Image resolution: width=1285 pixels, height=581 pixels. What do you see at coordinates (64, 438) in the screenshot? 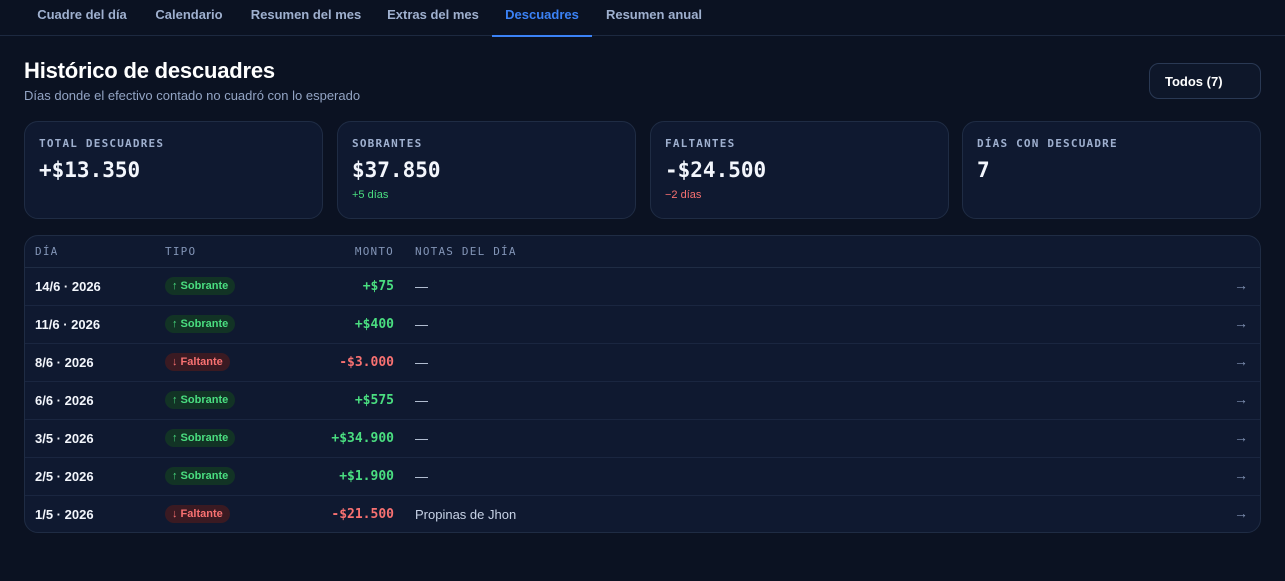
I see `row-day: 3/5 · 2026` at bounding box center [64, 438].